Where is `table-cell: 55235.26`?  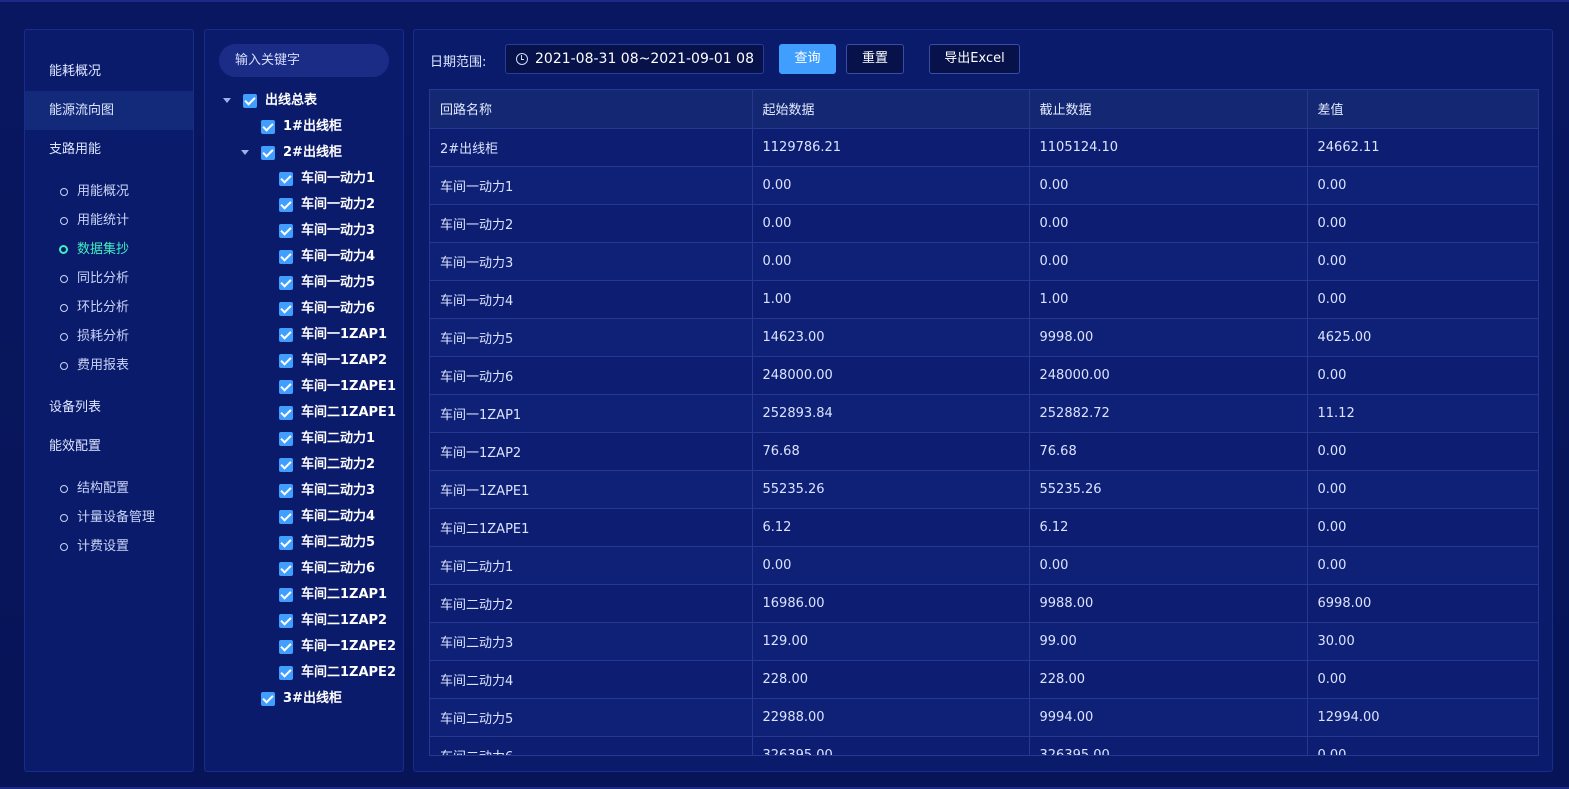
table-cell: 55235.26 is located at coordinates (891, 489).